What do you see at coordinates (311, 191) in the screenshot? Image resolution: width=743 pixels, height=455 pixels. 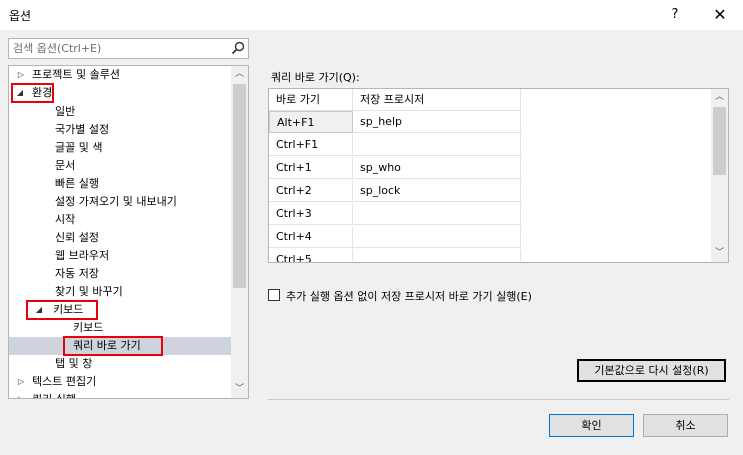 I see `shortcut-cell: Ctrl+2` at bounding box center [311, 191].